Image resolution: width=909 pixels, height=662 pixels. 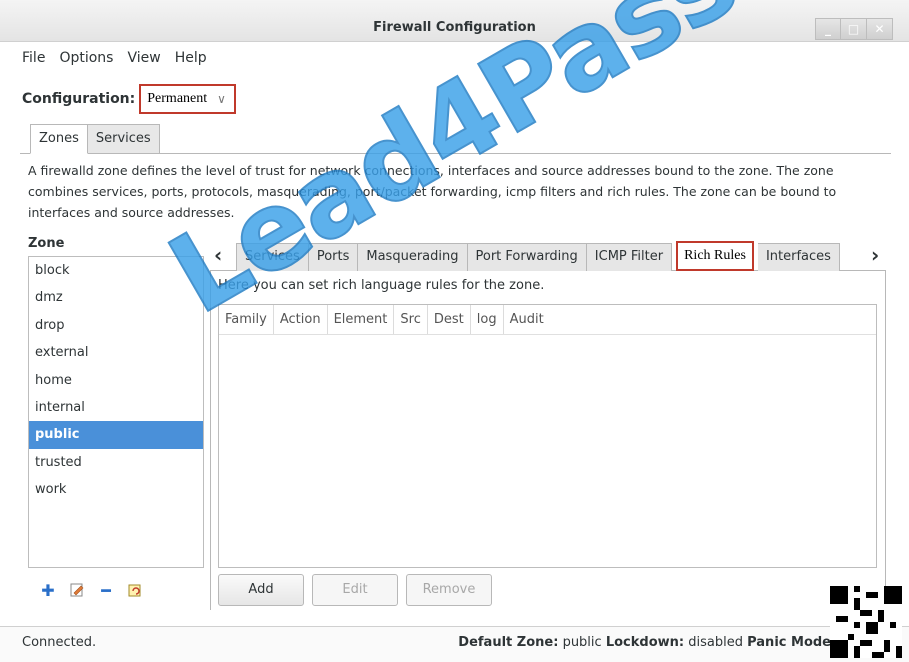 I want to click on tab-rich-rules: Rich Rules, so click(x=715, y=256).